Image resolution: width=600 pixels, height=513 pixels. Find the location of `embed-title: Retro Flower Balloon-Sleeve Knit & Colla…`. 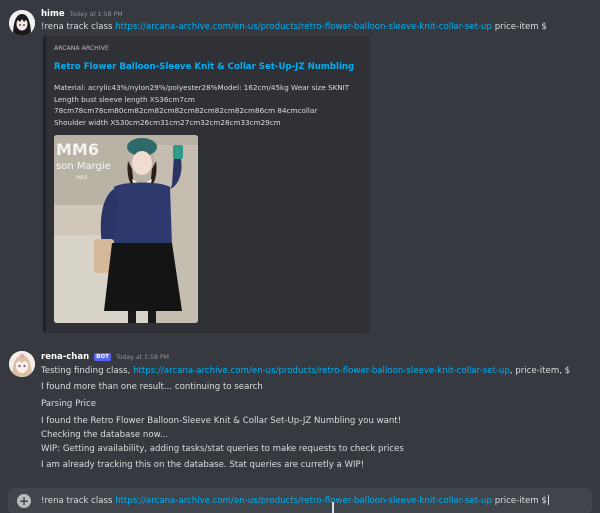

embed-title: Retro Flower Balloon-Sleeve Knit & Colla… is located at coordinates (204, 67).